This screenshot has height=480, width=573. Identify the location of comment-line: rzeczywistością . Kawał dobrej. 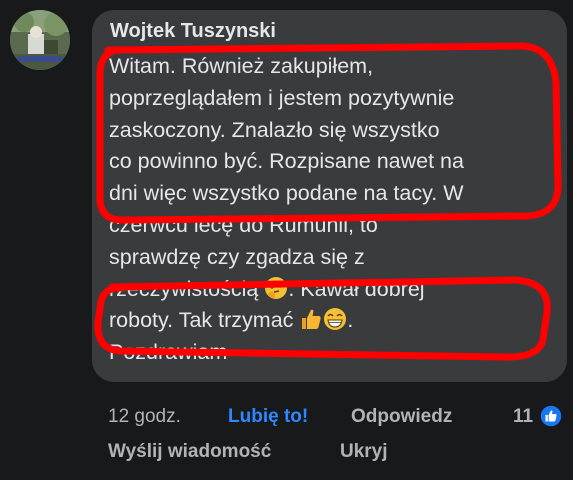
(339, 290).